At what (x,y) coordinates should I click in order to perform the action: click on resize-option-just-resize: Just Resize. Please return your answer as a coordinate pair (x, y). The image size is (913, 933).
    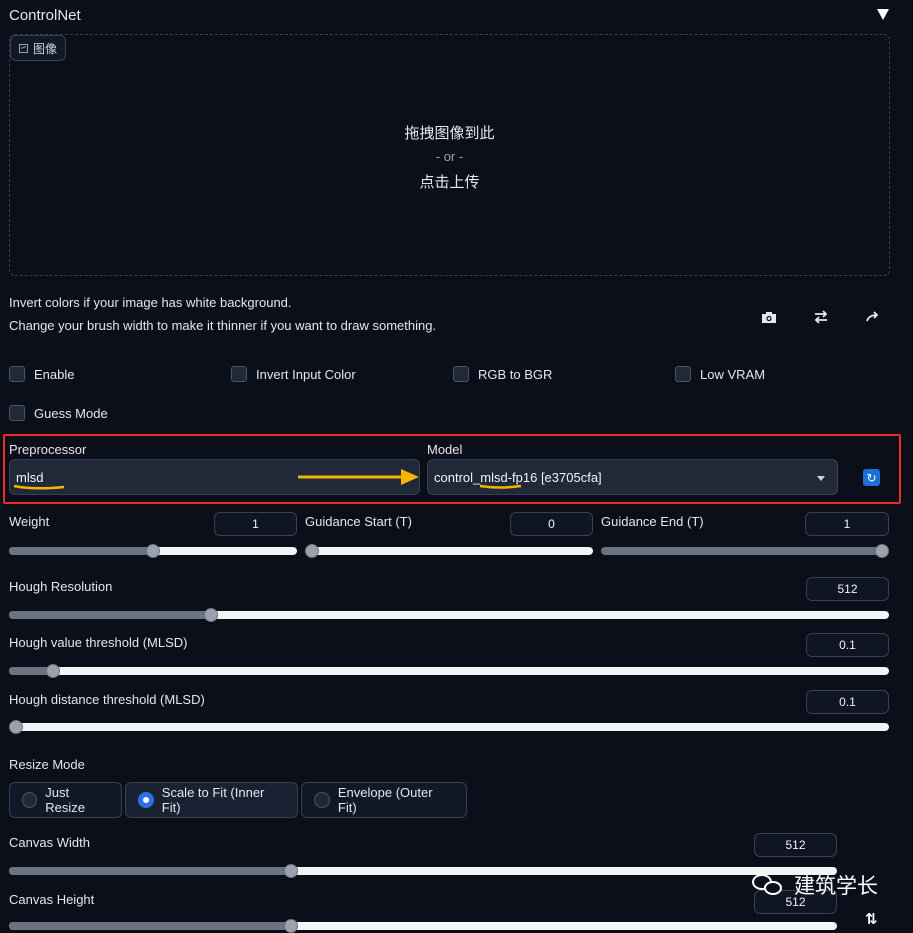
    Looking at the image, I should click on (65, 800).